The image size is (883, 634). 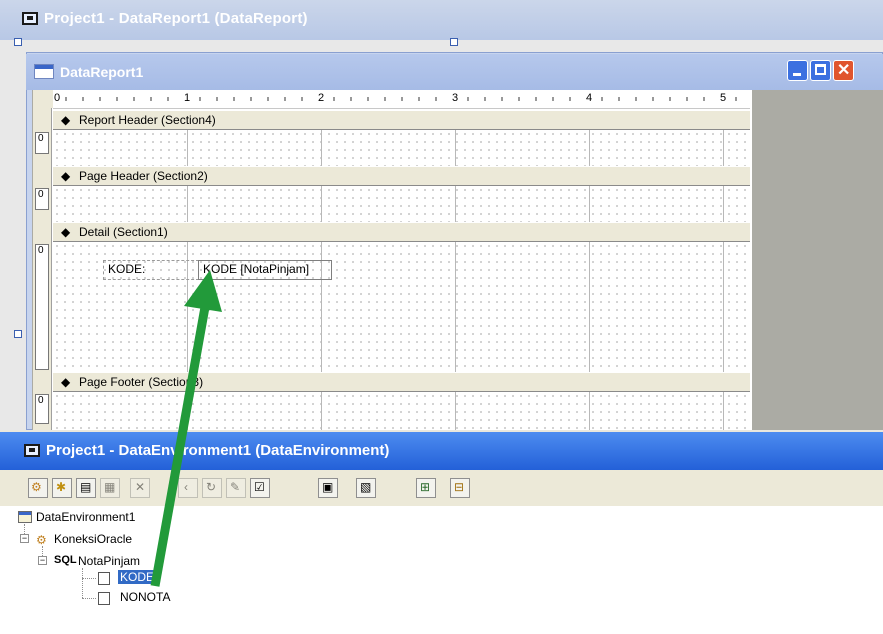 I want to click on drag-arrow-overlay, so click(x=186, y=428).